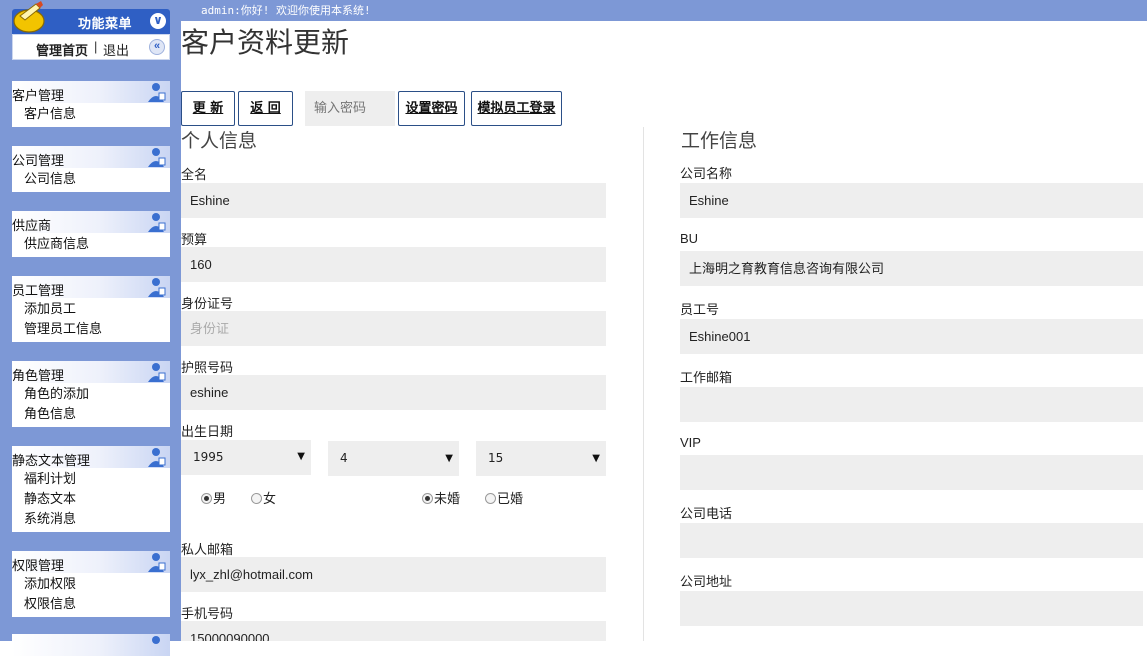 Image resolution: width=1147 pixels, height=656 pixels. Describe the element at coordinates (91, 457) in the screenshot. I see `menu-group-header: 静态文本管理` at that location.